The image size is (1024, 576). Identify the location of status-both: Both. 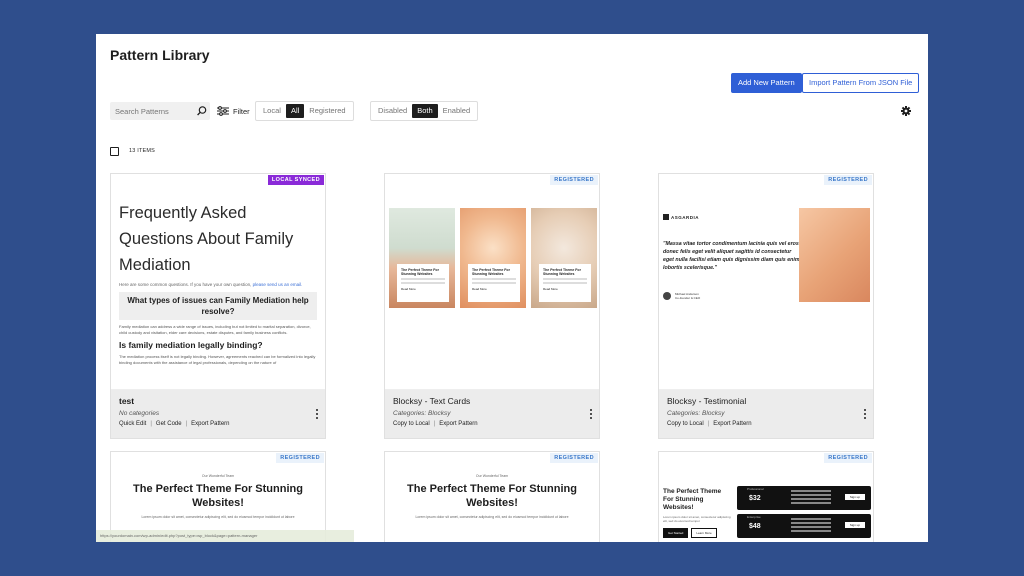
(425, 111).